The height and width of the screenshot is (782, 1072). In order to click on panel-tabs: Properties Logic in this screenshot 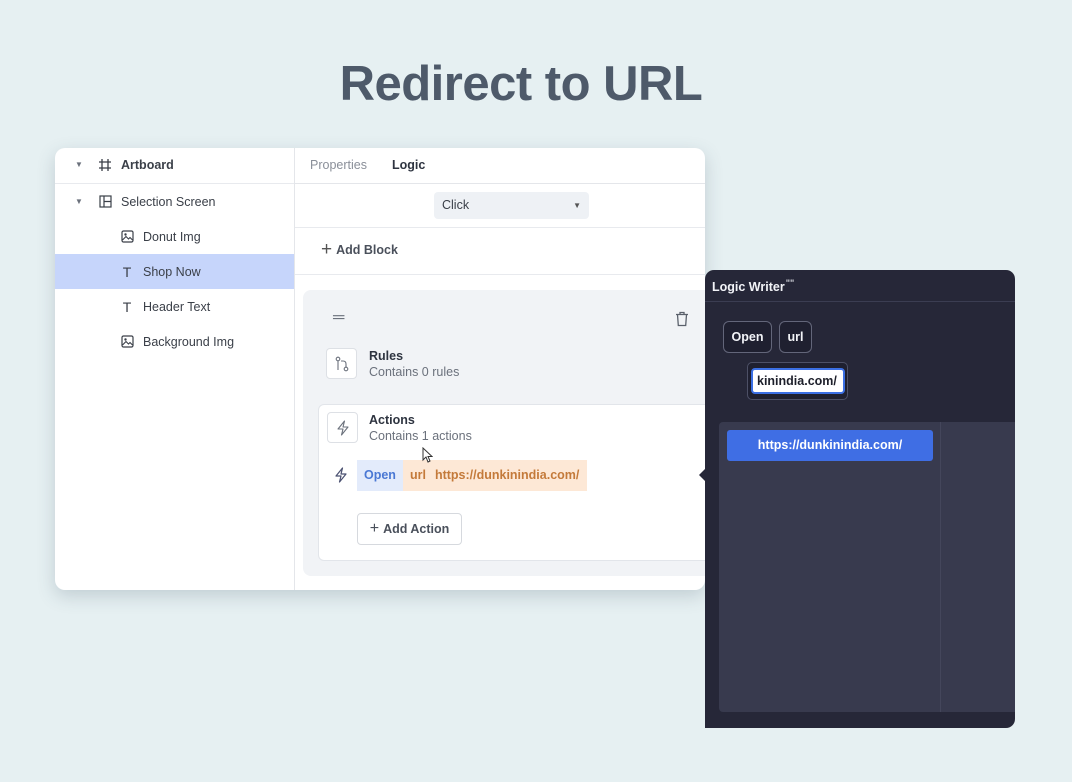, I will do `click(500, 166)`.